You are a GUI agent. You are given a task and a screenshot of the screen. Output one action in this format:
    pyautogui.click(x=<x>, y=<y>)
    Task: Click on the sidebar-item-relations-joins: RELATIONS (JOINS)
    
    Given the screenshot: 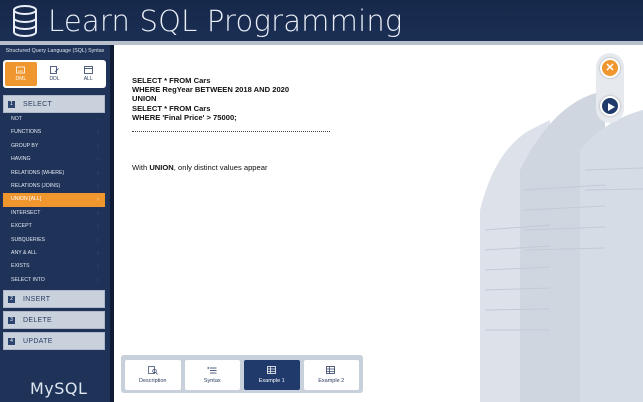 What is the action you would take?
    pyautogui.click(x=54, y=187)
    